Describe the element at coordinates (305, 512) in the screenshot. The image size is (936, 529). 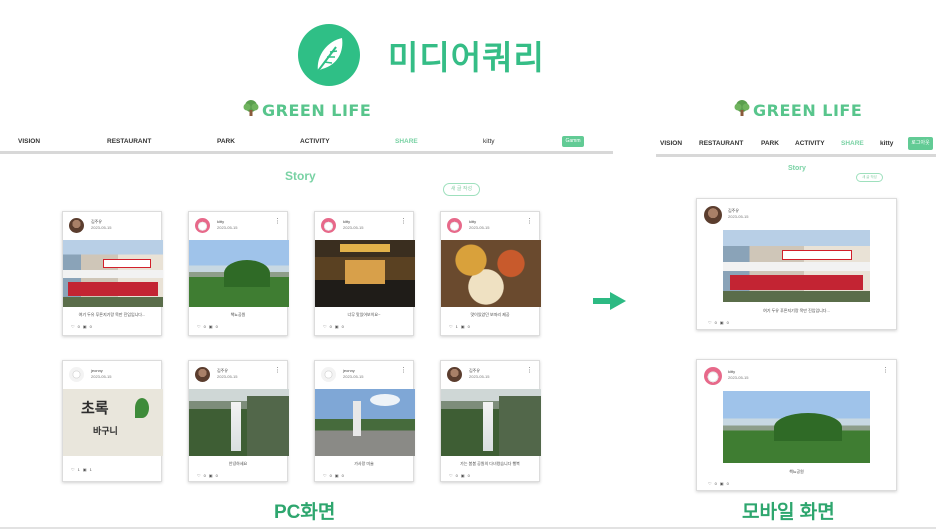
I see `pc-screen-label: PC화면` at that location.